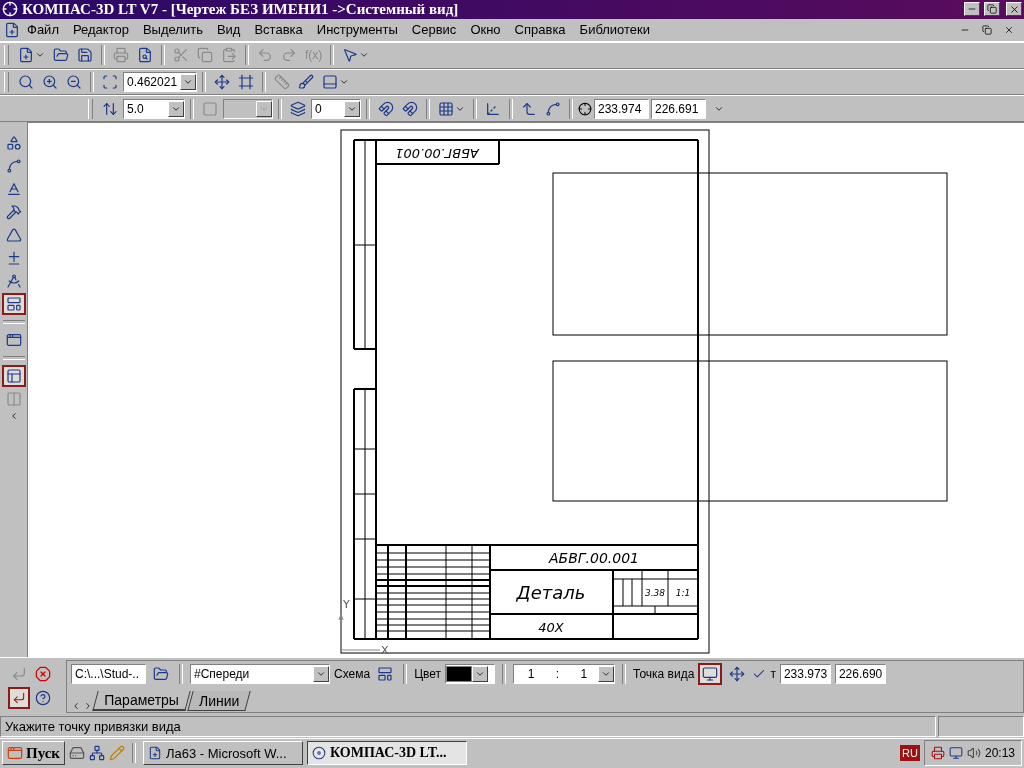  Describe the element at coordinates (76, 705) in the screenshot. I see `arrow-left-icon` at that location.